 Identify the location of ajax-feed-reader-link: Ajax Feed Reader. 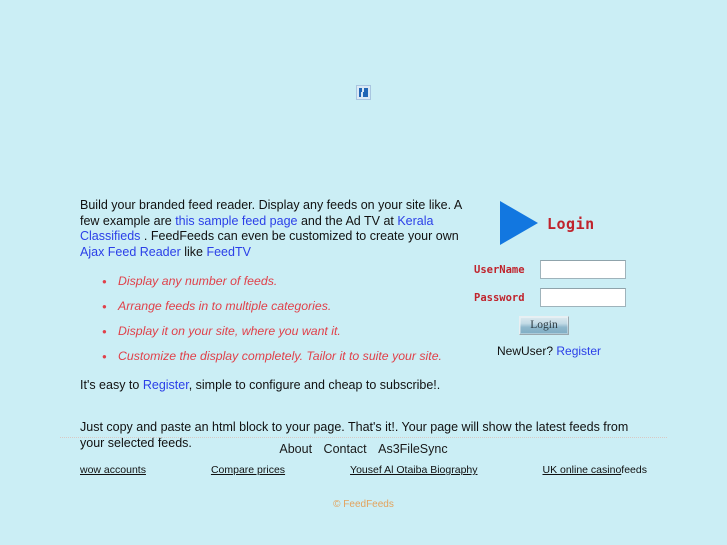
(130, 252).